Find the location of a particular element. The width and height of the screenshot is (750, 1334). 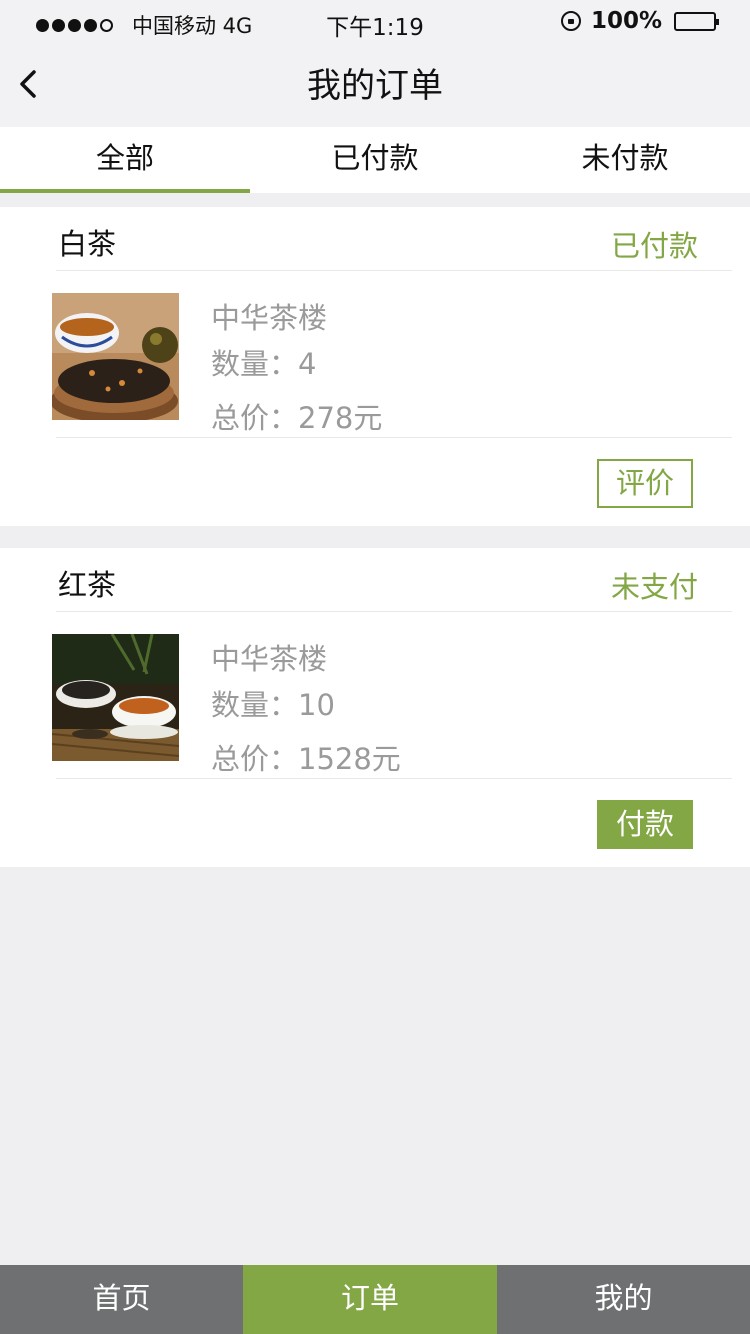

battery-area: 100% is located at coordinates (639, 21).